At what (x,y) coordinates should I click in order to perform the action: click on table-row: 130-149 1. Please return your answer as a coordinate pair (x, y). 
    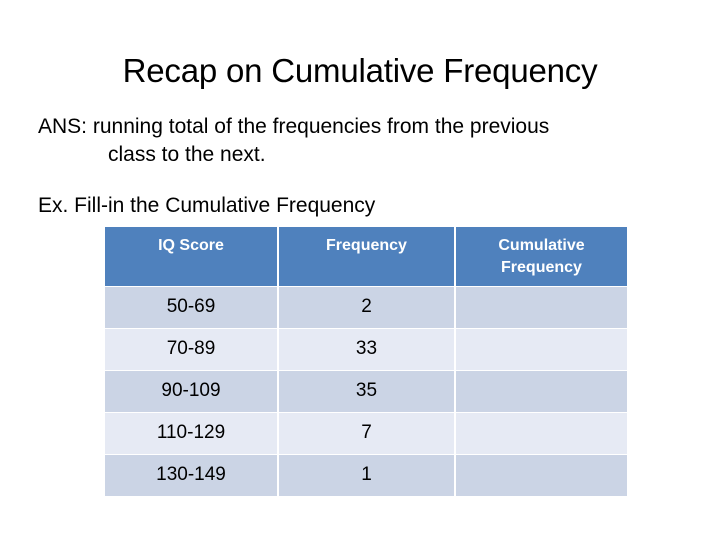
    Looking at the image, I should click on (366, 475).